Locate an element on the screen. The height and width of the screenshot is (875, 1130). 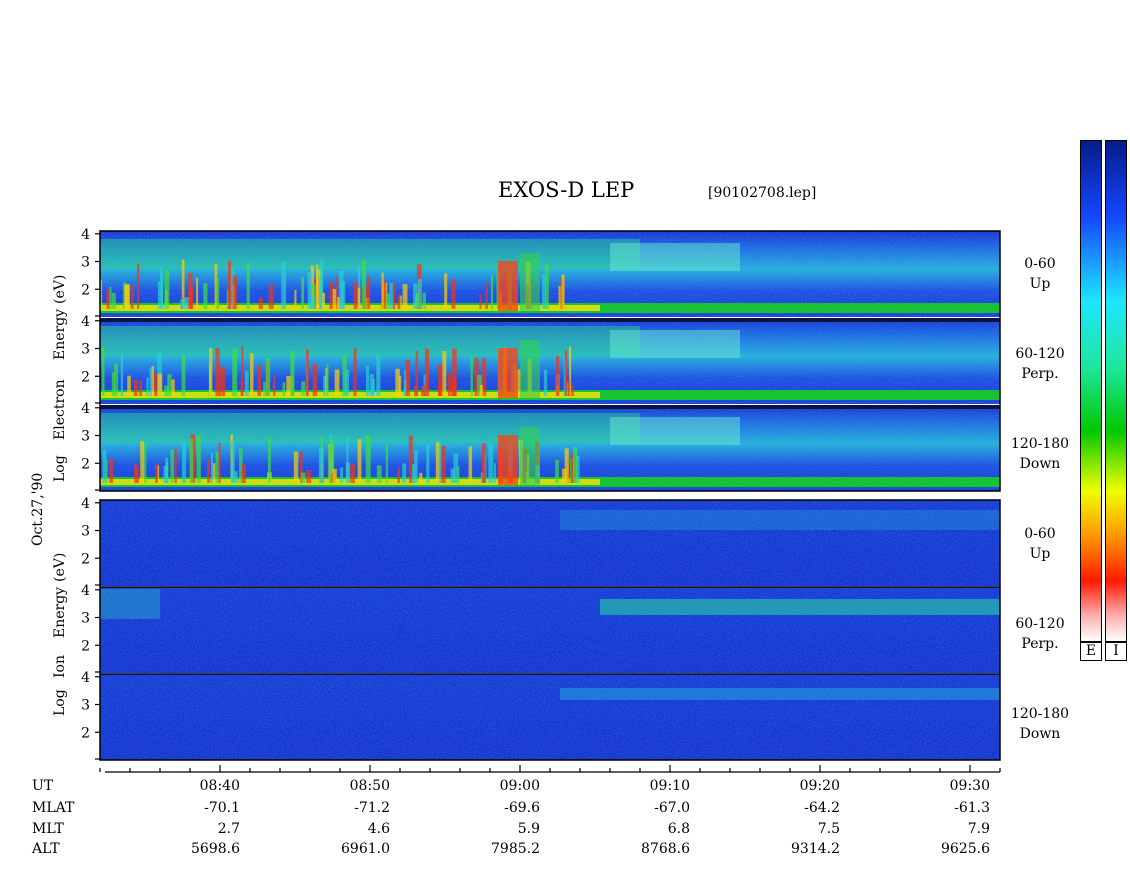
electron-ylabel-unit: (eV) is located at coordinates (60, 289).